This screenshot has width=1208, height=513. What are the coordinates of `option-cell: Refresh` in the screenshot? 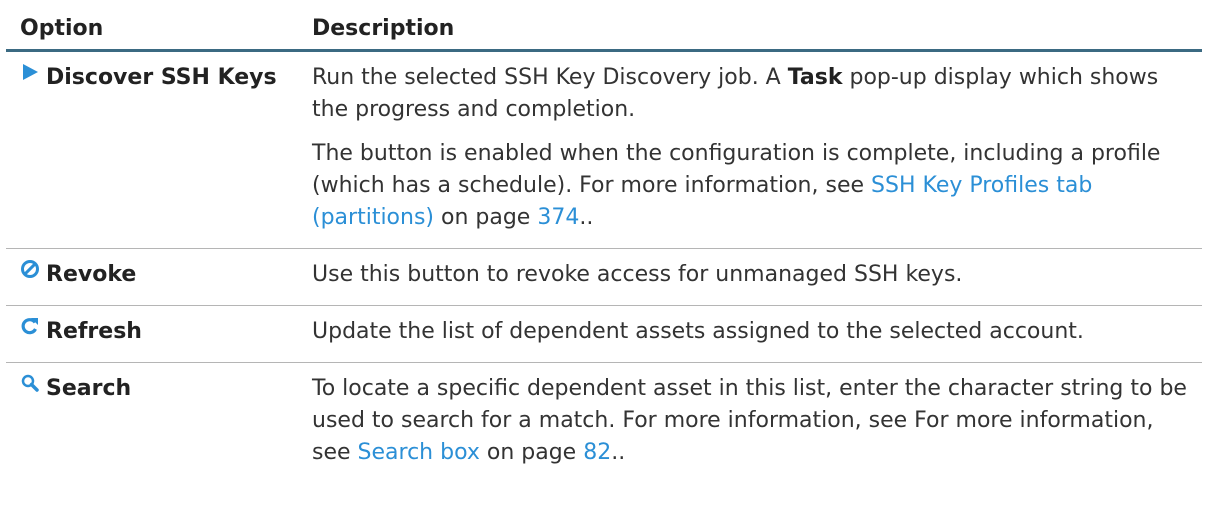 It's located at (159, 334).